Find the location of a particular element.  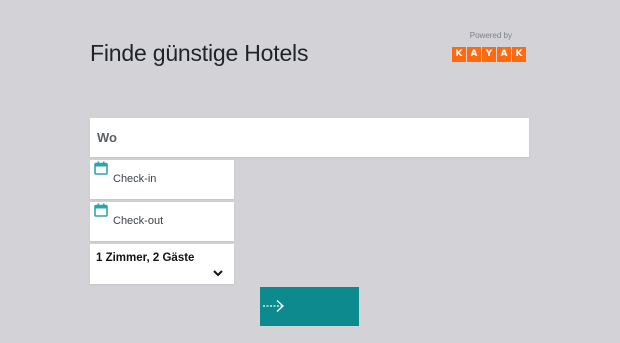

page-title: Finde günstige Hotels is located at coordinates (199, 53).